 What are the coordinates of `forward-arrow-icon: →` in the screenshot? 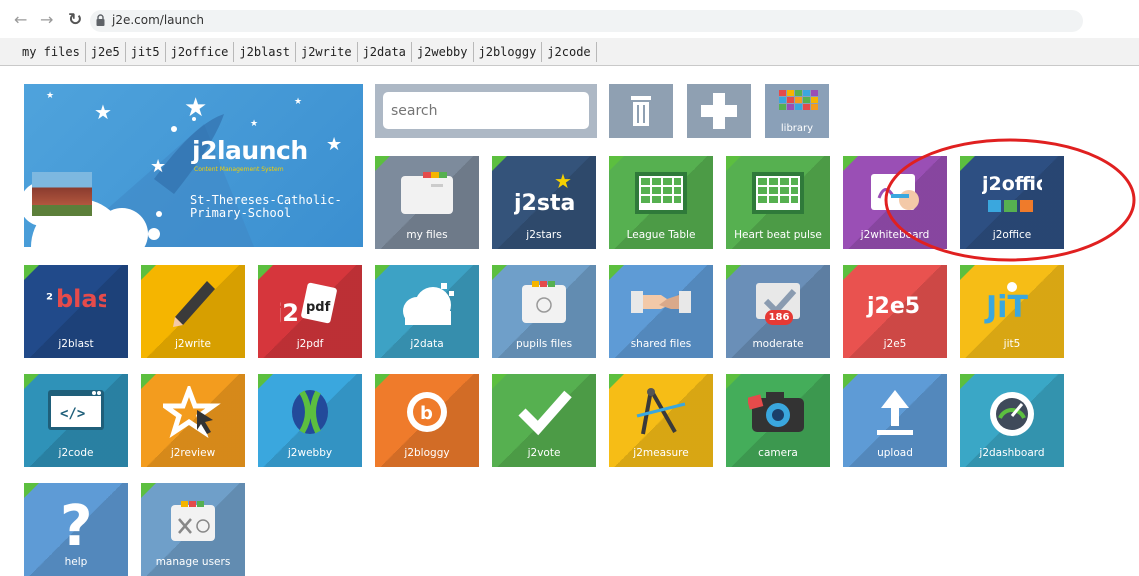 It's located at (46, 20).